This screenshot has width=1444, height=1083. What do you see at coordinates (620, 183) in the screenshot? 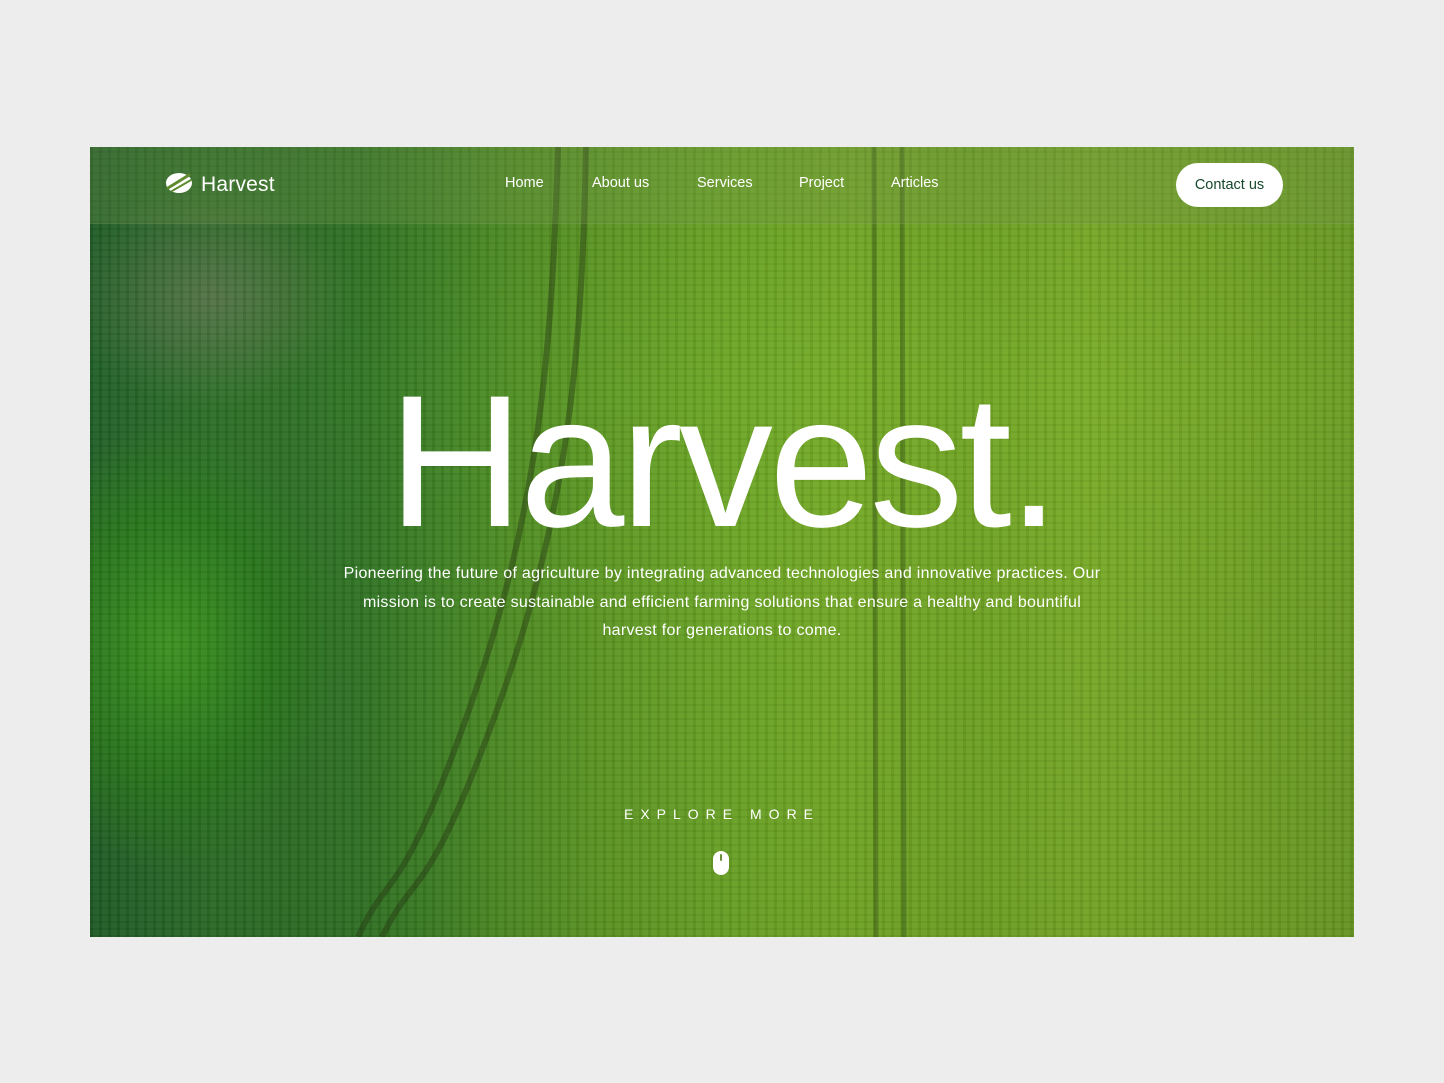
I see `nav-about-us: About us` at bounding box center [620, 183].